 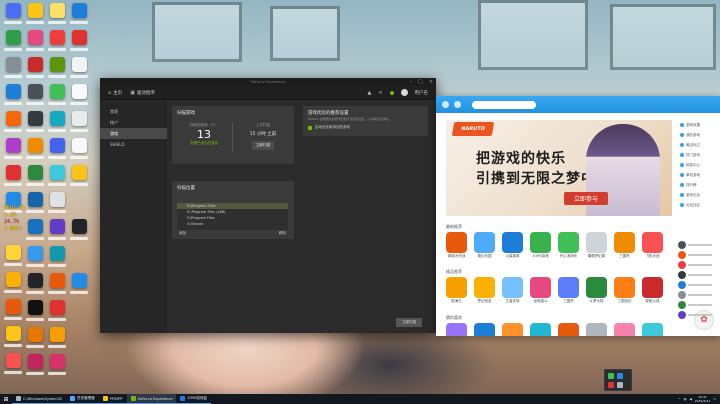 What do you see at coordinates (204, 143) in the screenshot?
I see `optimized-games-link: 查看已优化的游戏` at bounding box center [204, 143].